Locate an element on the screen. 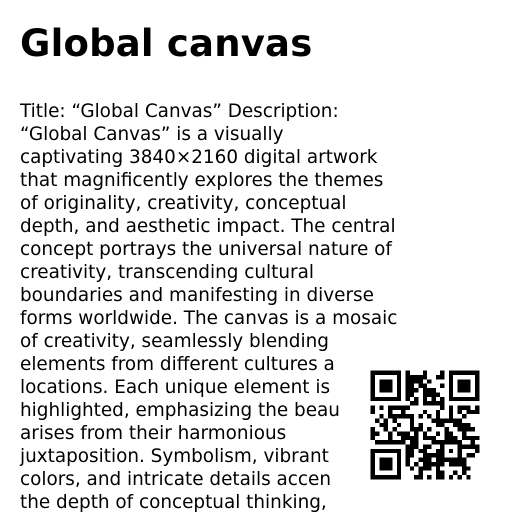 The width and height of the screenshot is (512, 512). description-line: Title: “Global Canvas” Description: is located at coordinates (179, 111).